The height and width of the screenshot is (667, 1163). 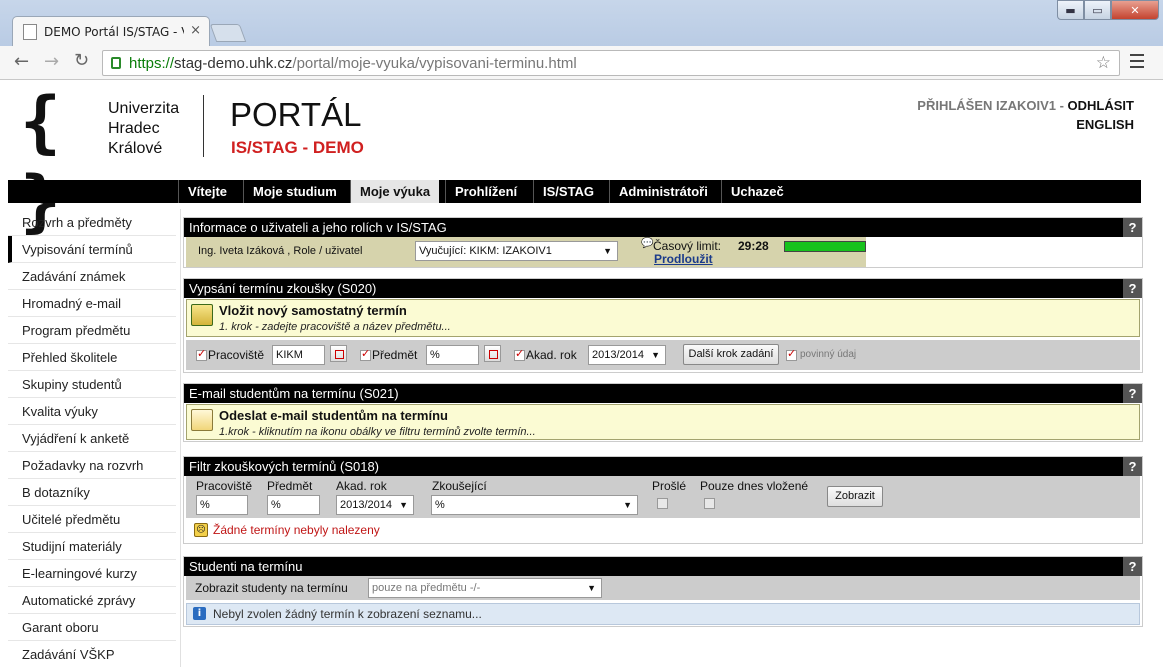 What do you see at coordinates (92, 654) in the screenshot?
I see `sidebar-item-zadavani-vskp: Zadávání VŠKP` at bounding box center [92, 654].